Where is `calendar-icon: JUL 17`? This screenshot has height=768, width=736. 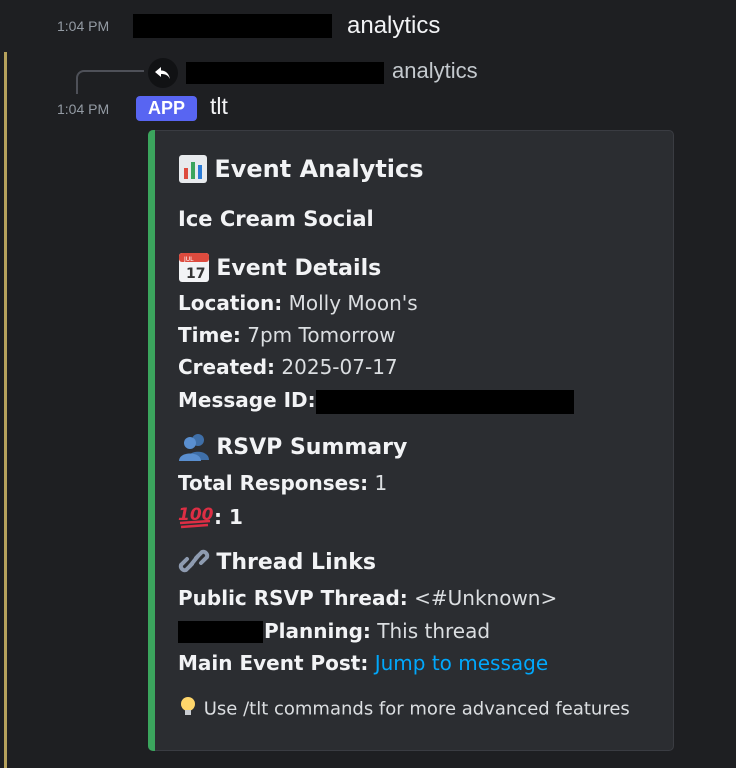
calendar-icon: JUL 17 is located at coordinates (194, 269).